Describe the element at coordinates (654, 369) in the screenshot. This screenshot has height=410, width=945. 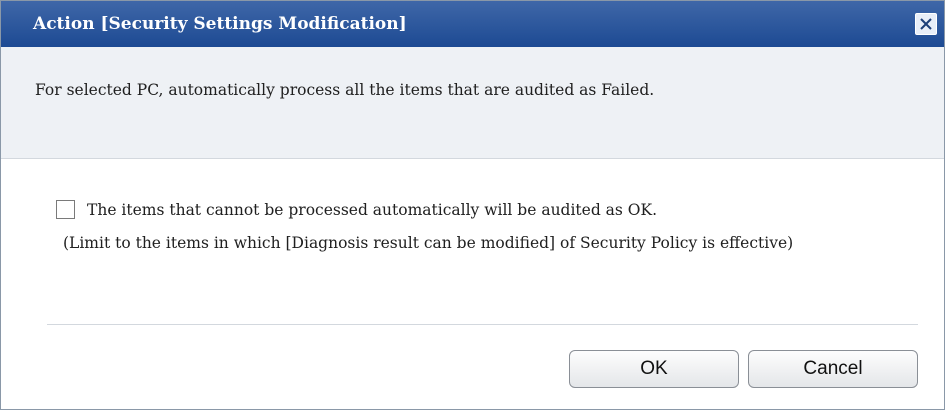
I see `ok-button: OK` at that location.